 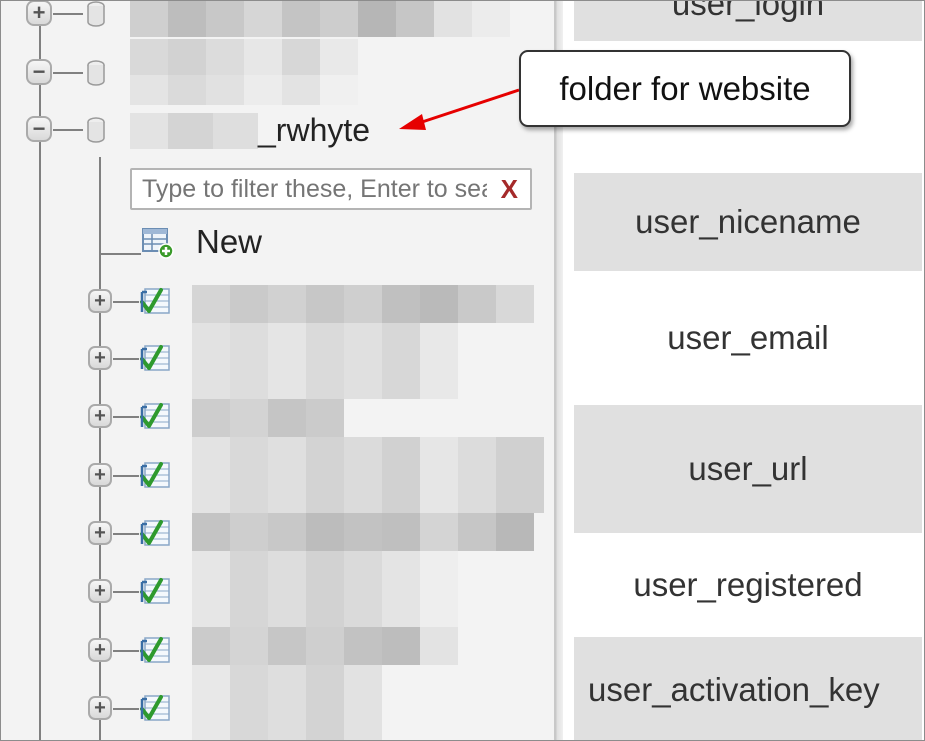 What do you see at coordinates (748, 688) in the screenshot?
I see `column-name-cell: user_activation_key` at bounding box center [748, 688].